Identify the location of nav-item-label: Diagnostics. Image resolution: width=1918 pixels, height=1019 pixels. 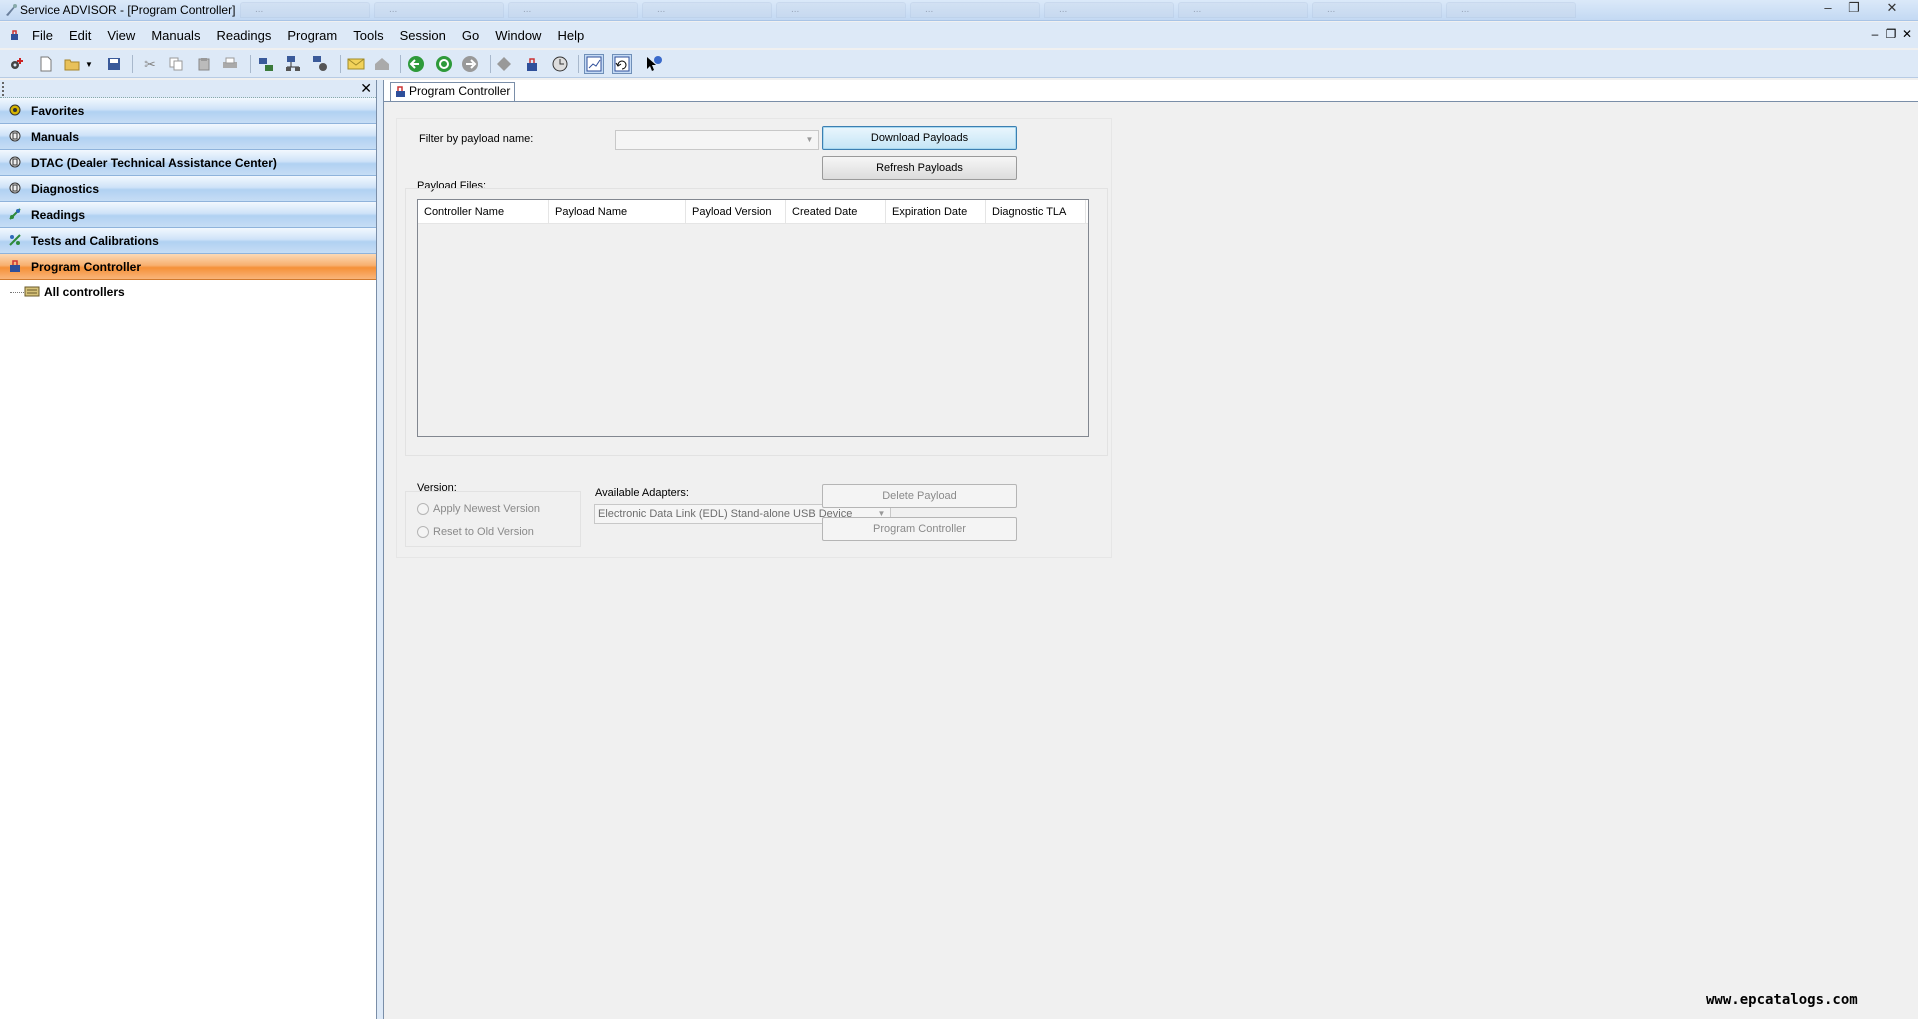
(65, 189).